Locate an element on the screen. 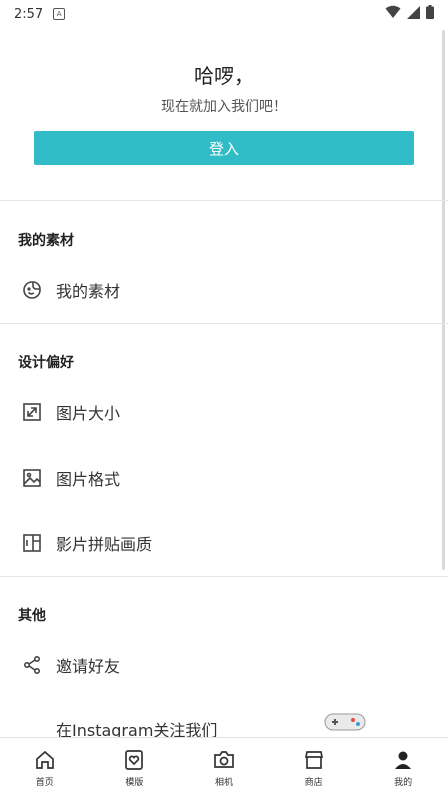 This screenshot has width=448, height=798. login-button: 登入 is located at coordinates (224, 148).